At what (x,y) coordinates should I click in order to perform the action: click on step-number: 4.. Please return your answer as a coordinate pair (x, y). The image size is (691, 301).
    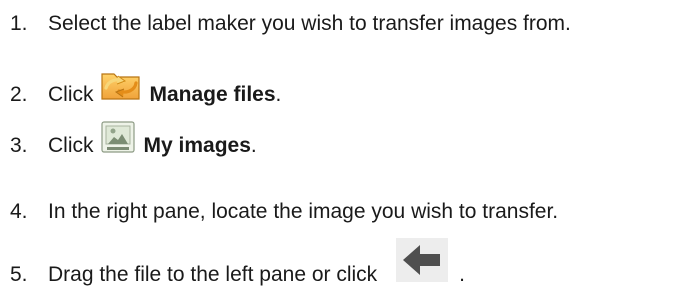
    Looking at the image, I should click on (19, 211).